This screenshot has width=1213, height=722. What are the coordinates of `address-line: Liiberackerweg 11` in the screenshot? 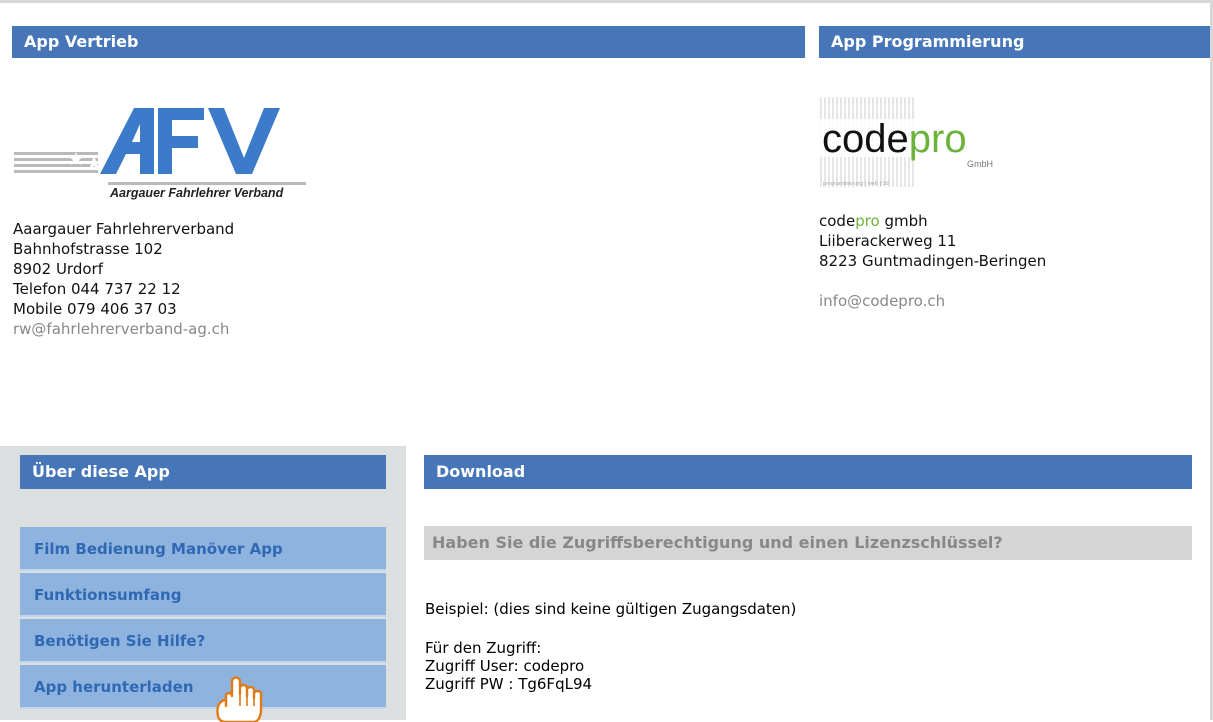 It's located at (888, 241).